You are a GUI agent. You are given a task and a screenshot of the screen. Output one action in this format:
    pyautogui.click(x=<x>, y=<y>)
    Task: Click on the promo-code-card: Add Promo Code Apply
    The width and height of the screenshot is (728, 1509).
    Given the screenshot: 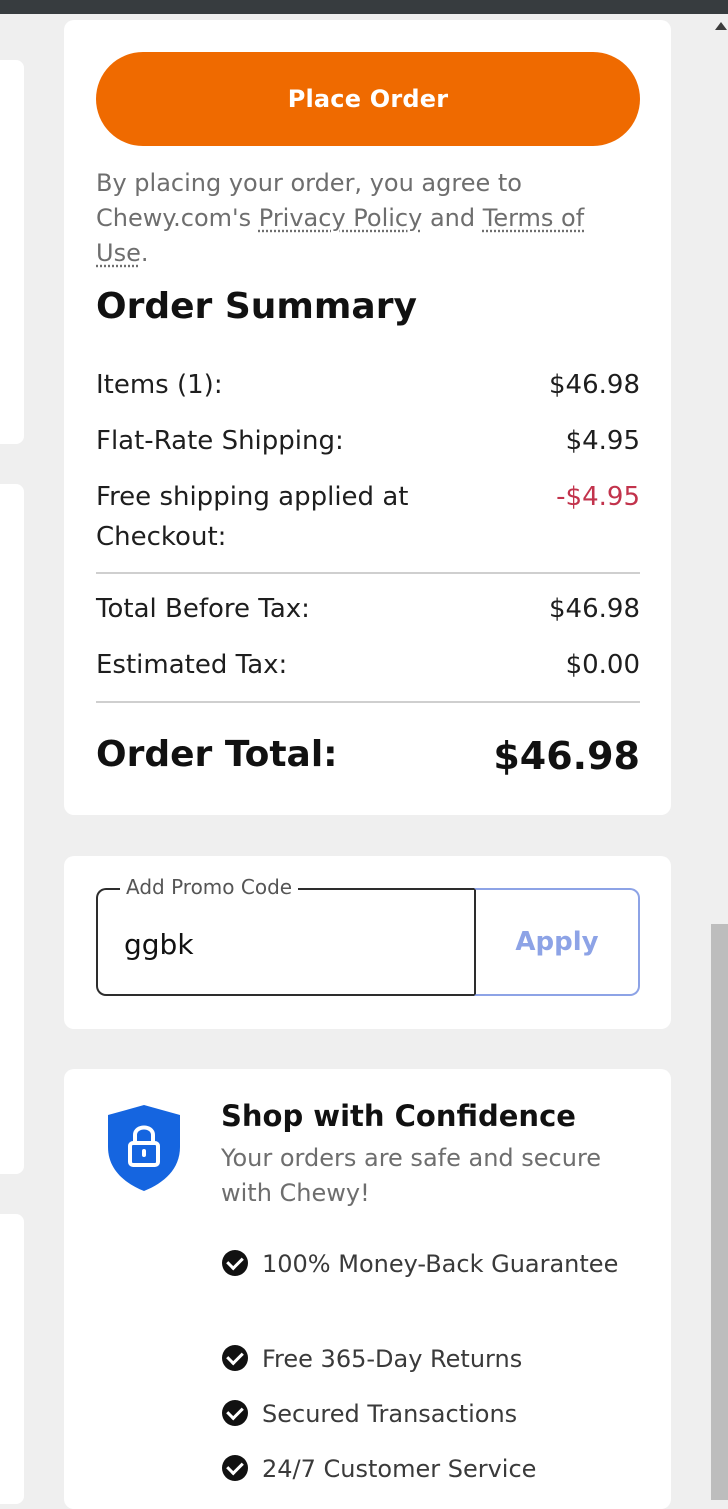 What is the action you would take?
    pyautogui.click(x=367, y=942)
    